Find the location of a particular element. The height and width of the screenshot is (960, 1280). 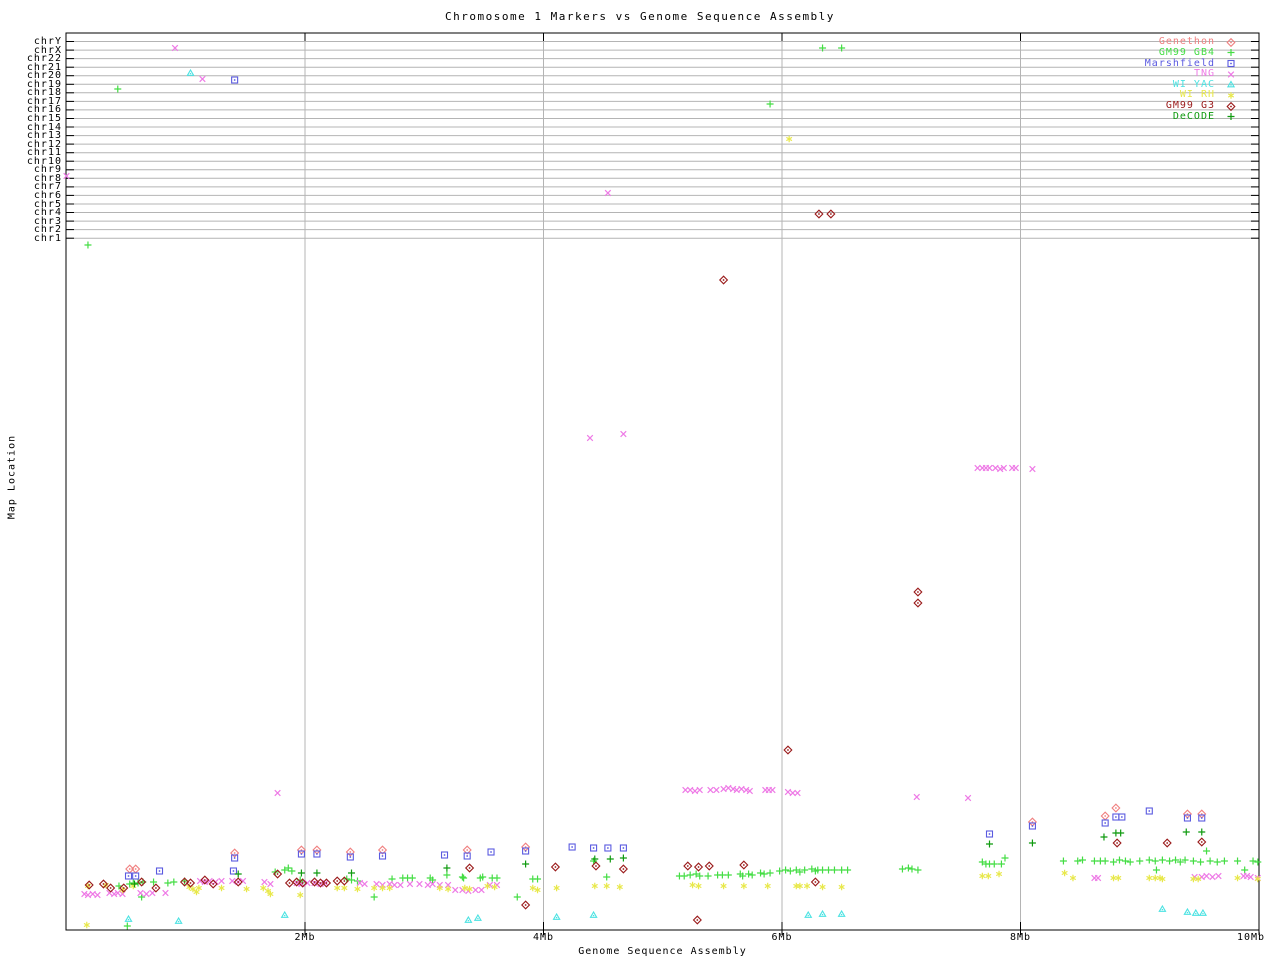

x-tick-label: 10Mb is located at coordinates (1251, 937).